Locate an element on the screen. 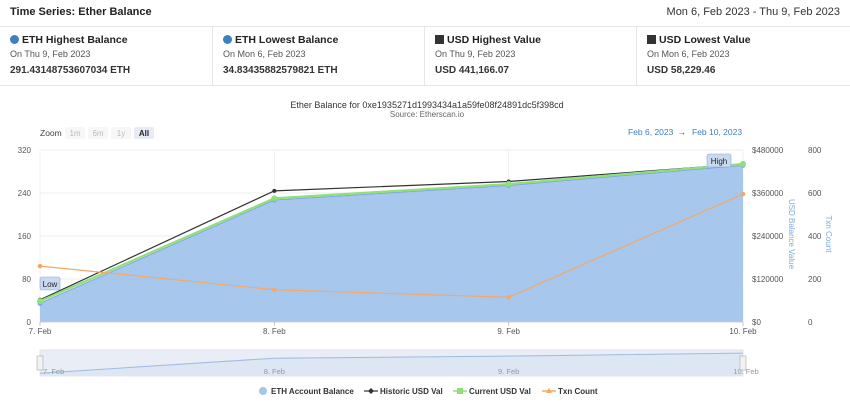 This screenshot has height=404, width=850. legend-item-eth-balance: ETH Account Balance is located at coordinates (306, 391).